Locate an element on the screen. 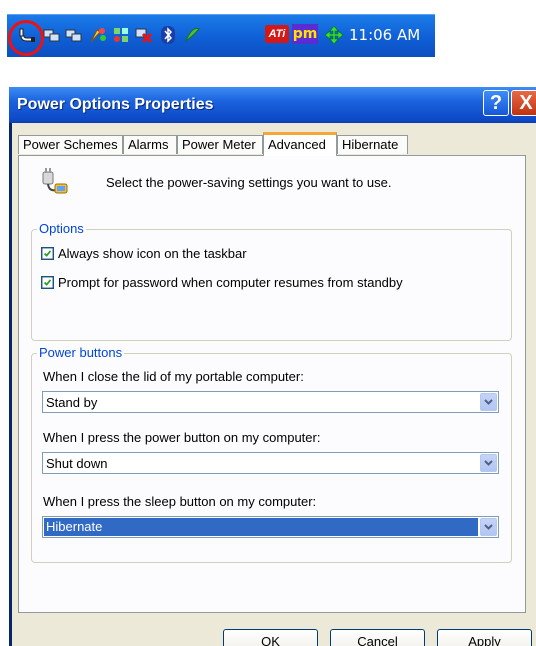 The image size is (536, 646). cancel-button: Cancel is located at coordinates (377, 637).